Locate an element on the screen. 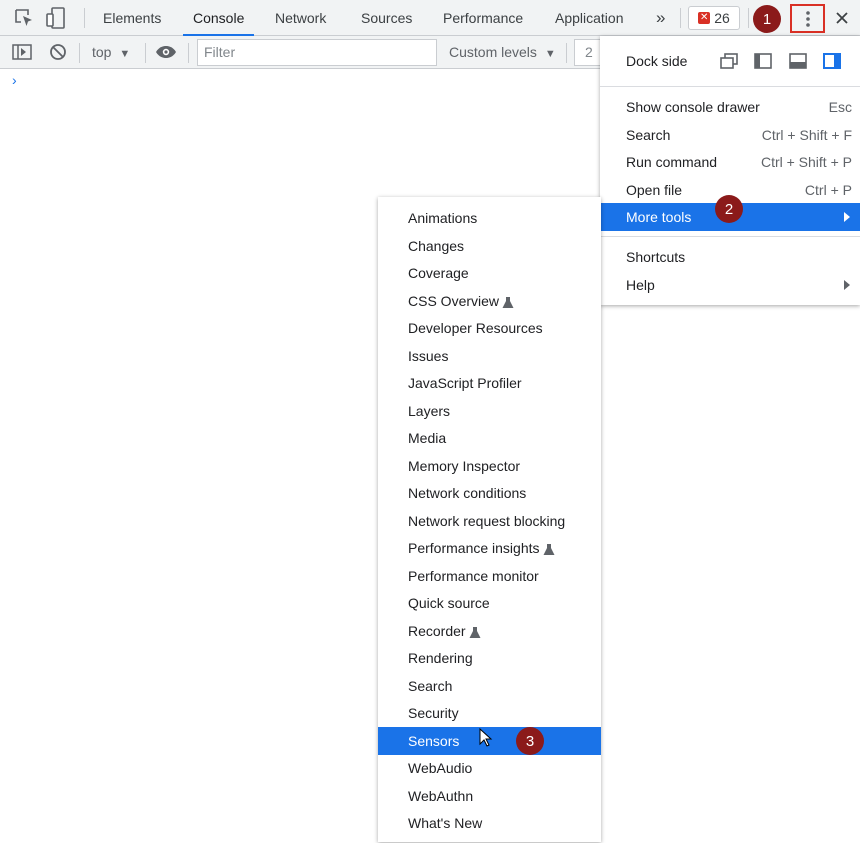 Image resolution: width=860 pixels, height=843 pixels. tab-elements: Elements is located at coordinates (132, 18).